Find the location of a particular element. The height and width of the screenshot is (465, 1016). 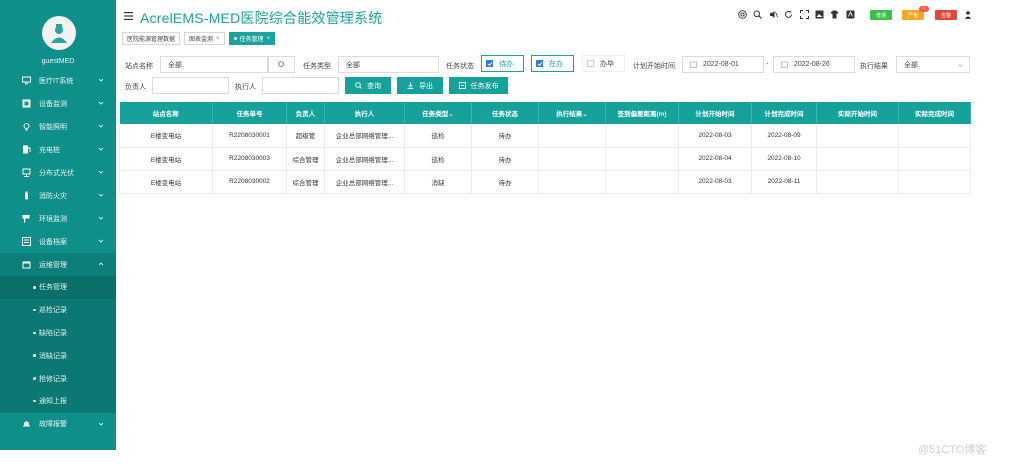

avatar is located at coordinates (59, 33).